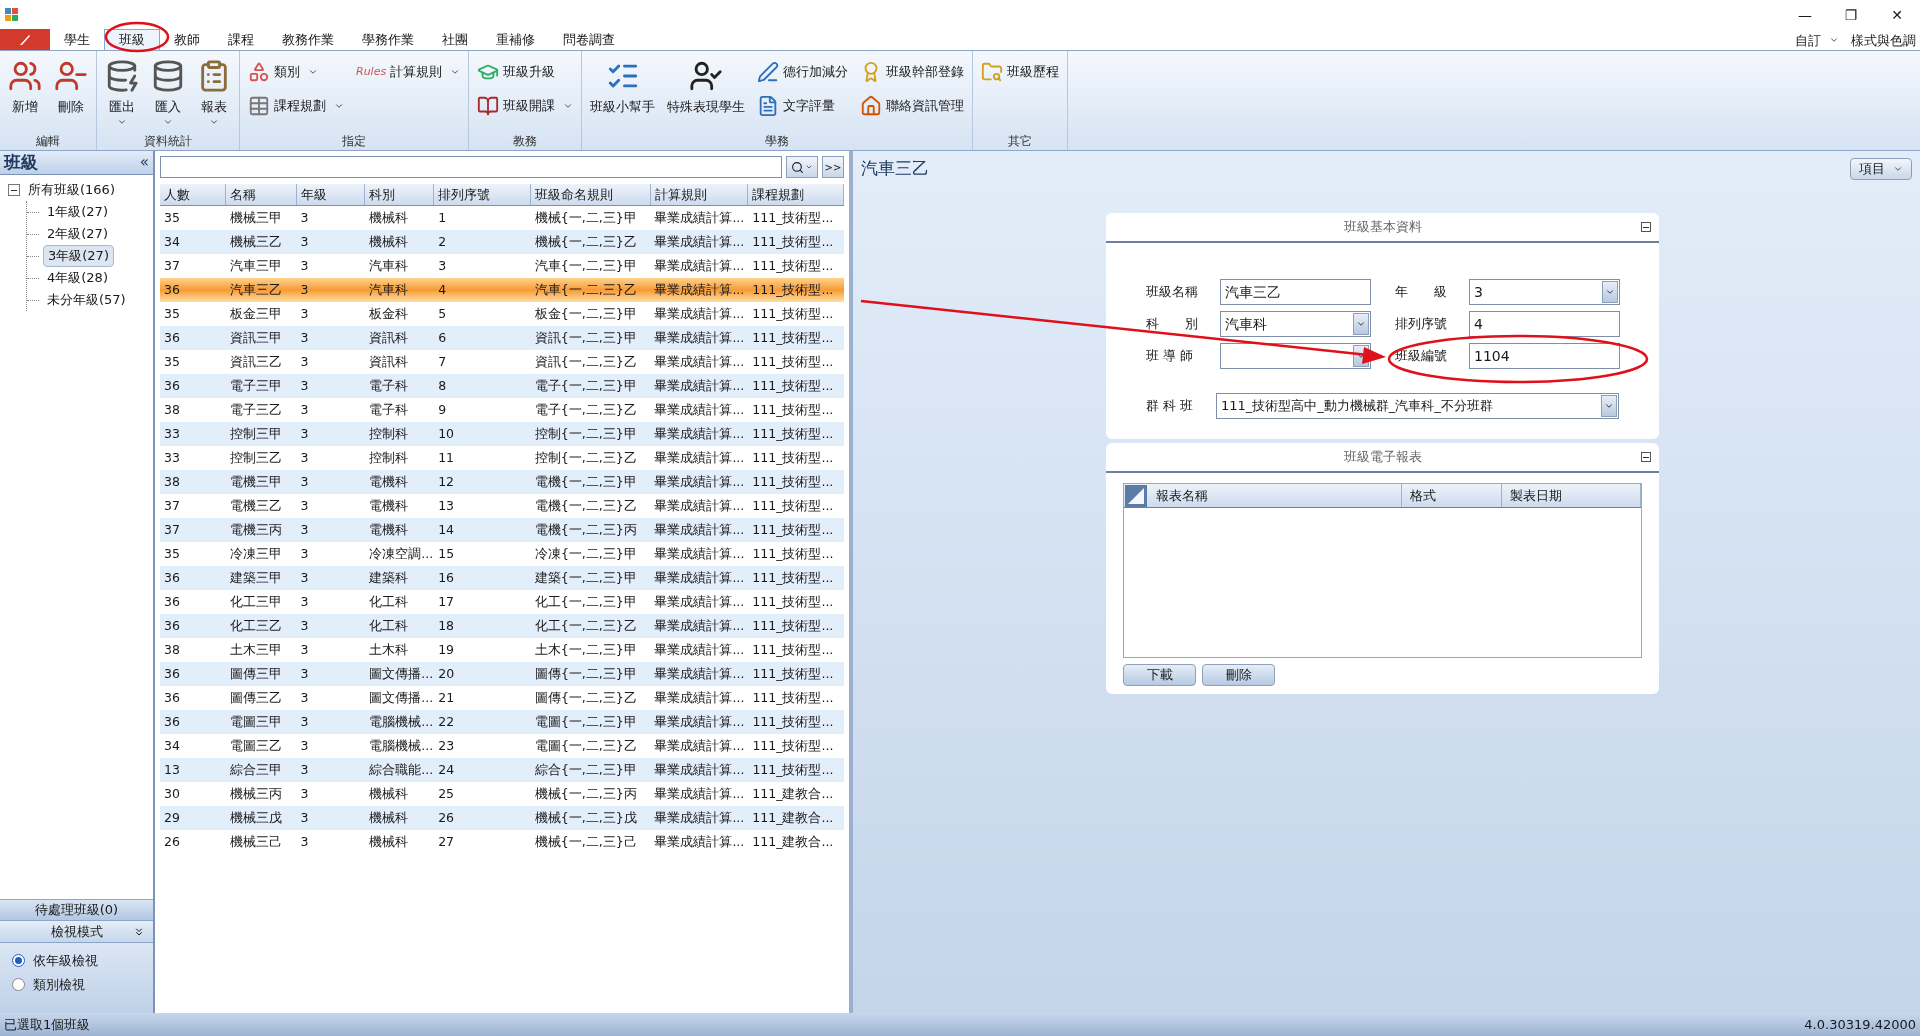  What do you see at coordinates (590, 194) in the screenshot?
I see `column-header: 班級命名規則` at bounding box center [590, 194].